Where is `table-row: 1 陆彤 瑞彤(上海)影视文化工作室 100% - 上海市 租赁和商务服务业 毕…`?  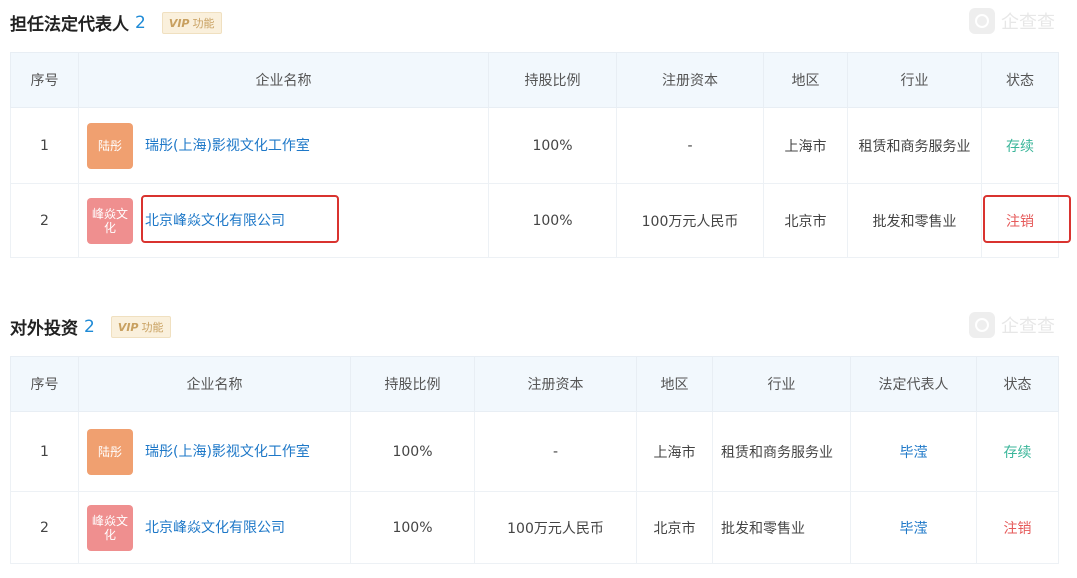
table-row: 1 陆彤 瑞彤(上海)影视文化工作室 100% - 上海市 租赁和商务服务业 毕… is located at coordinates (534, 451).